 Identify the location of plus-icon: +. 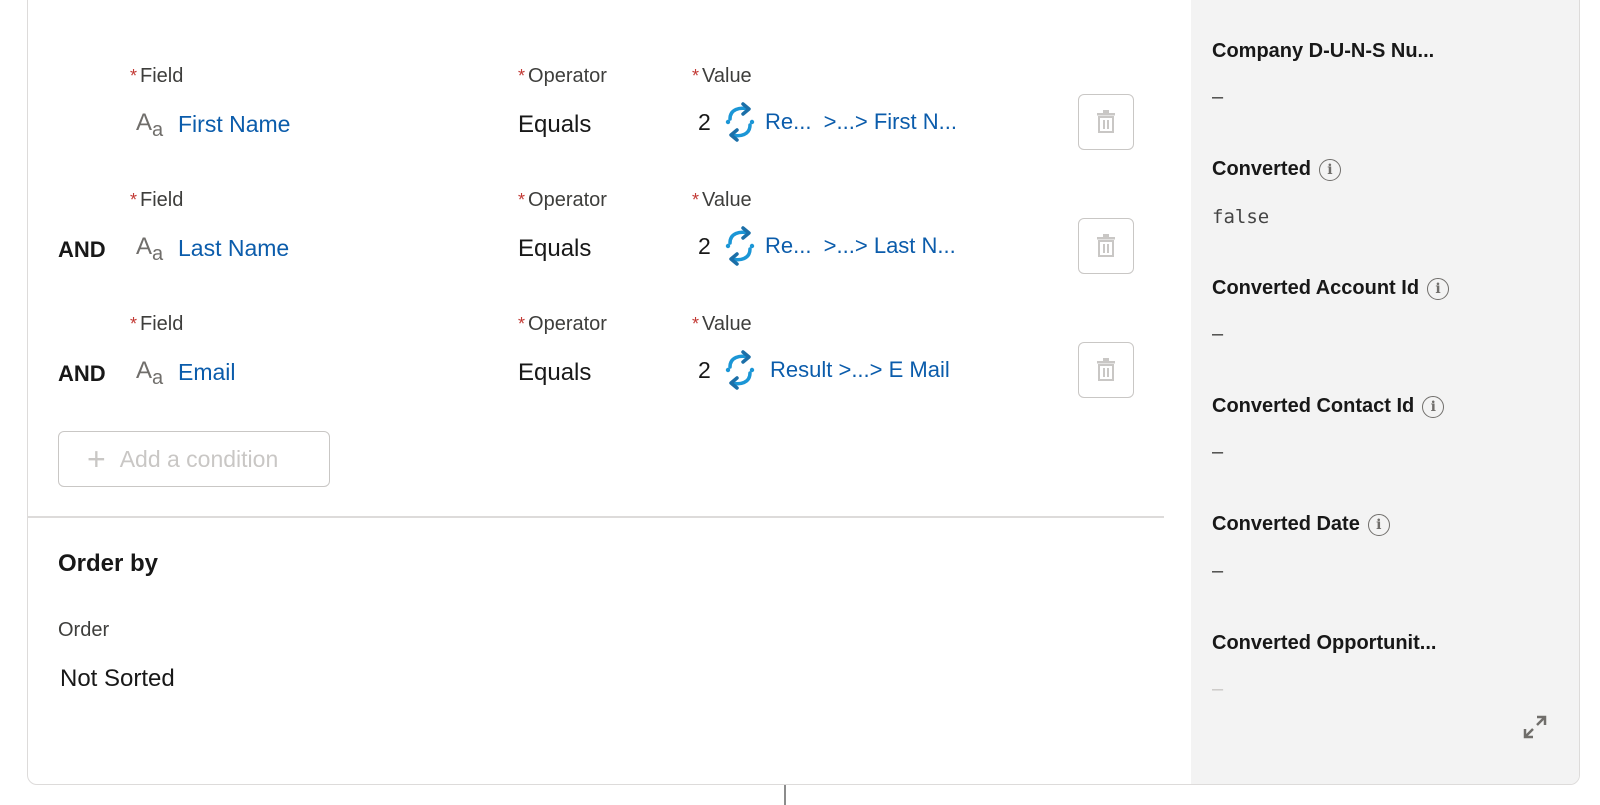
(96, 458).